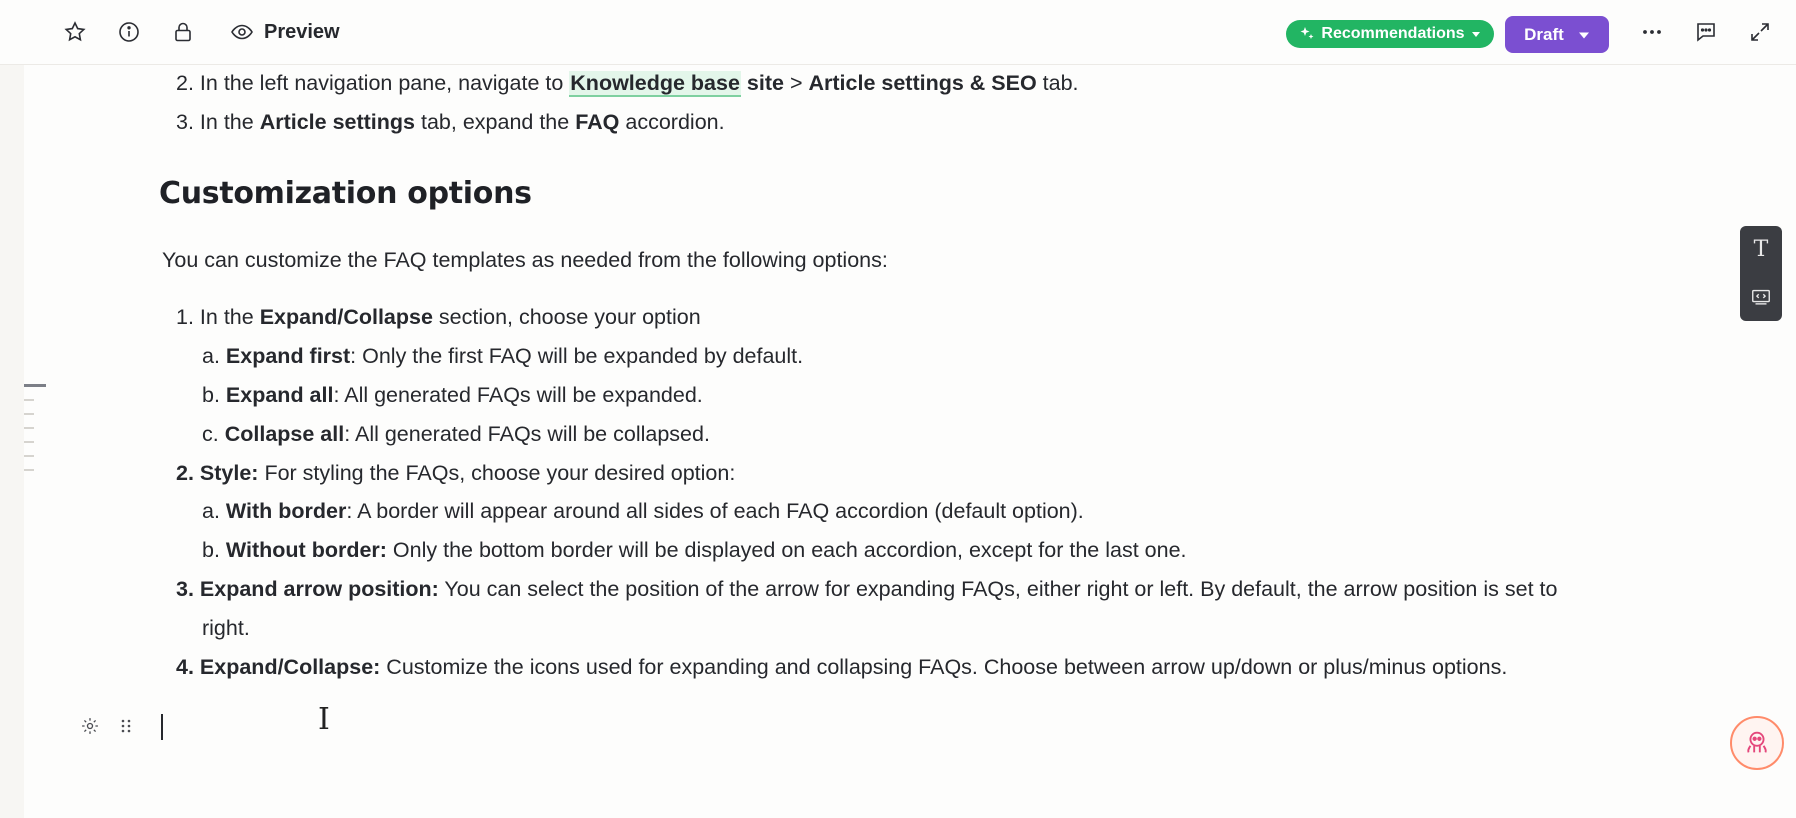  I want to click on list-item-continuation: right., so click(226, 628).